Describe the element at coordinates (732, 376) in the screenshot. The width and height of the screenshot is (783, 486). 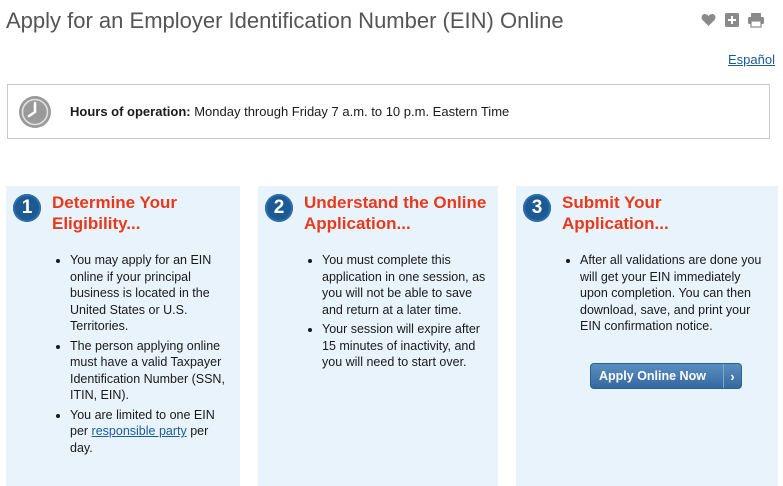
I see `chevron-right-icon: ›` at that location.